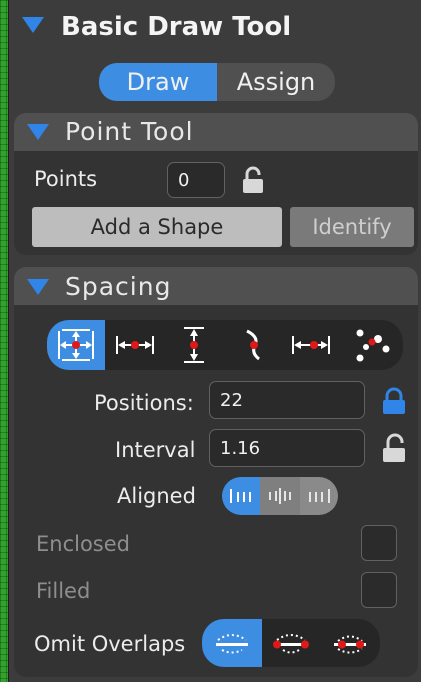 The width and height of the screenshot is (421, 682). I want to click on points-label: Points, so click(66, 179).